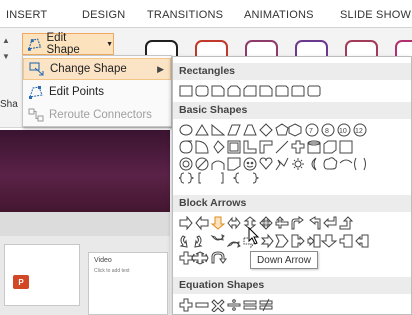 This screenshot has width=412, height=315. What do you see at coordinates (109, 44) in the screenshot?
I see `dropdown-caret-icon: ▼` at bounding box center [109, 44].